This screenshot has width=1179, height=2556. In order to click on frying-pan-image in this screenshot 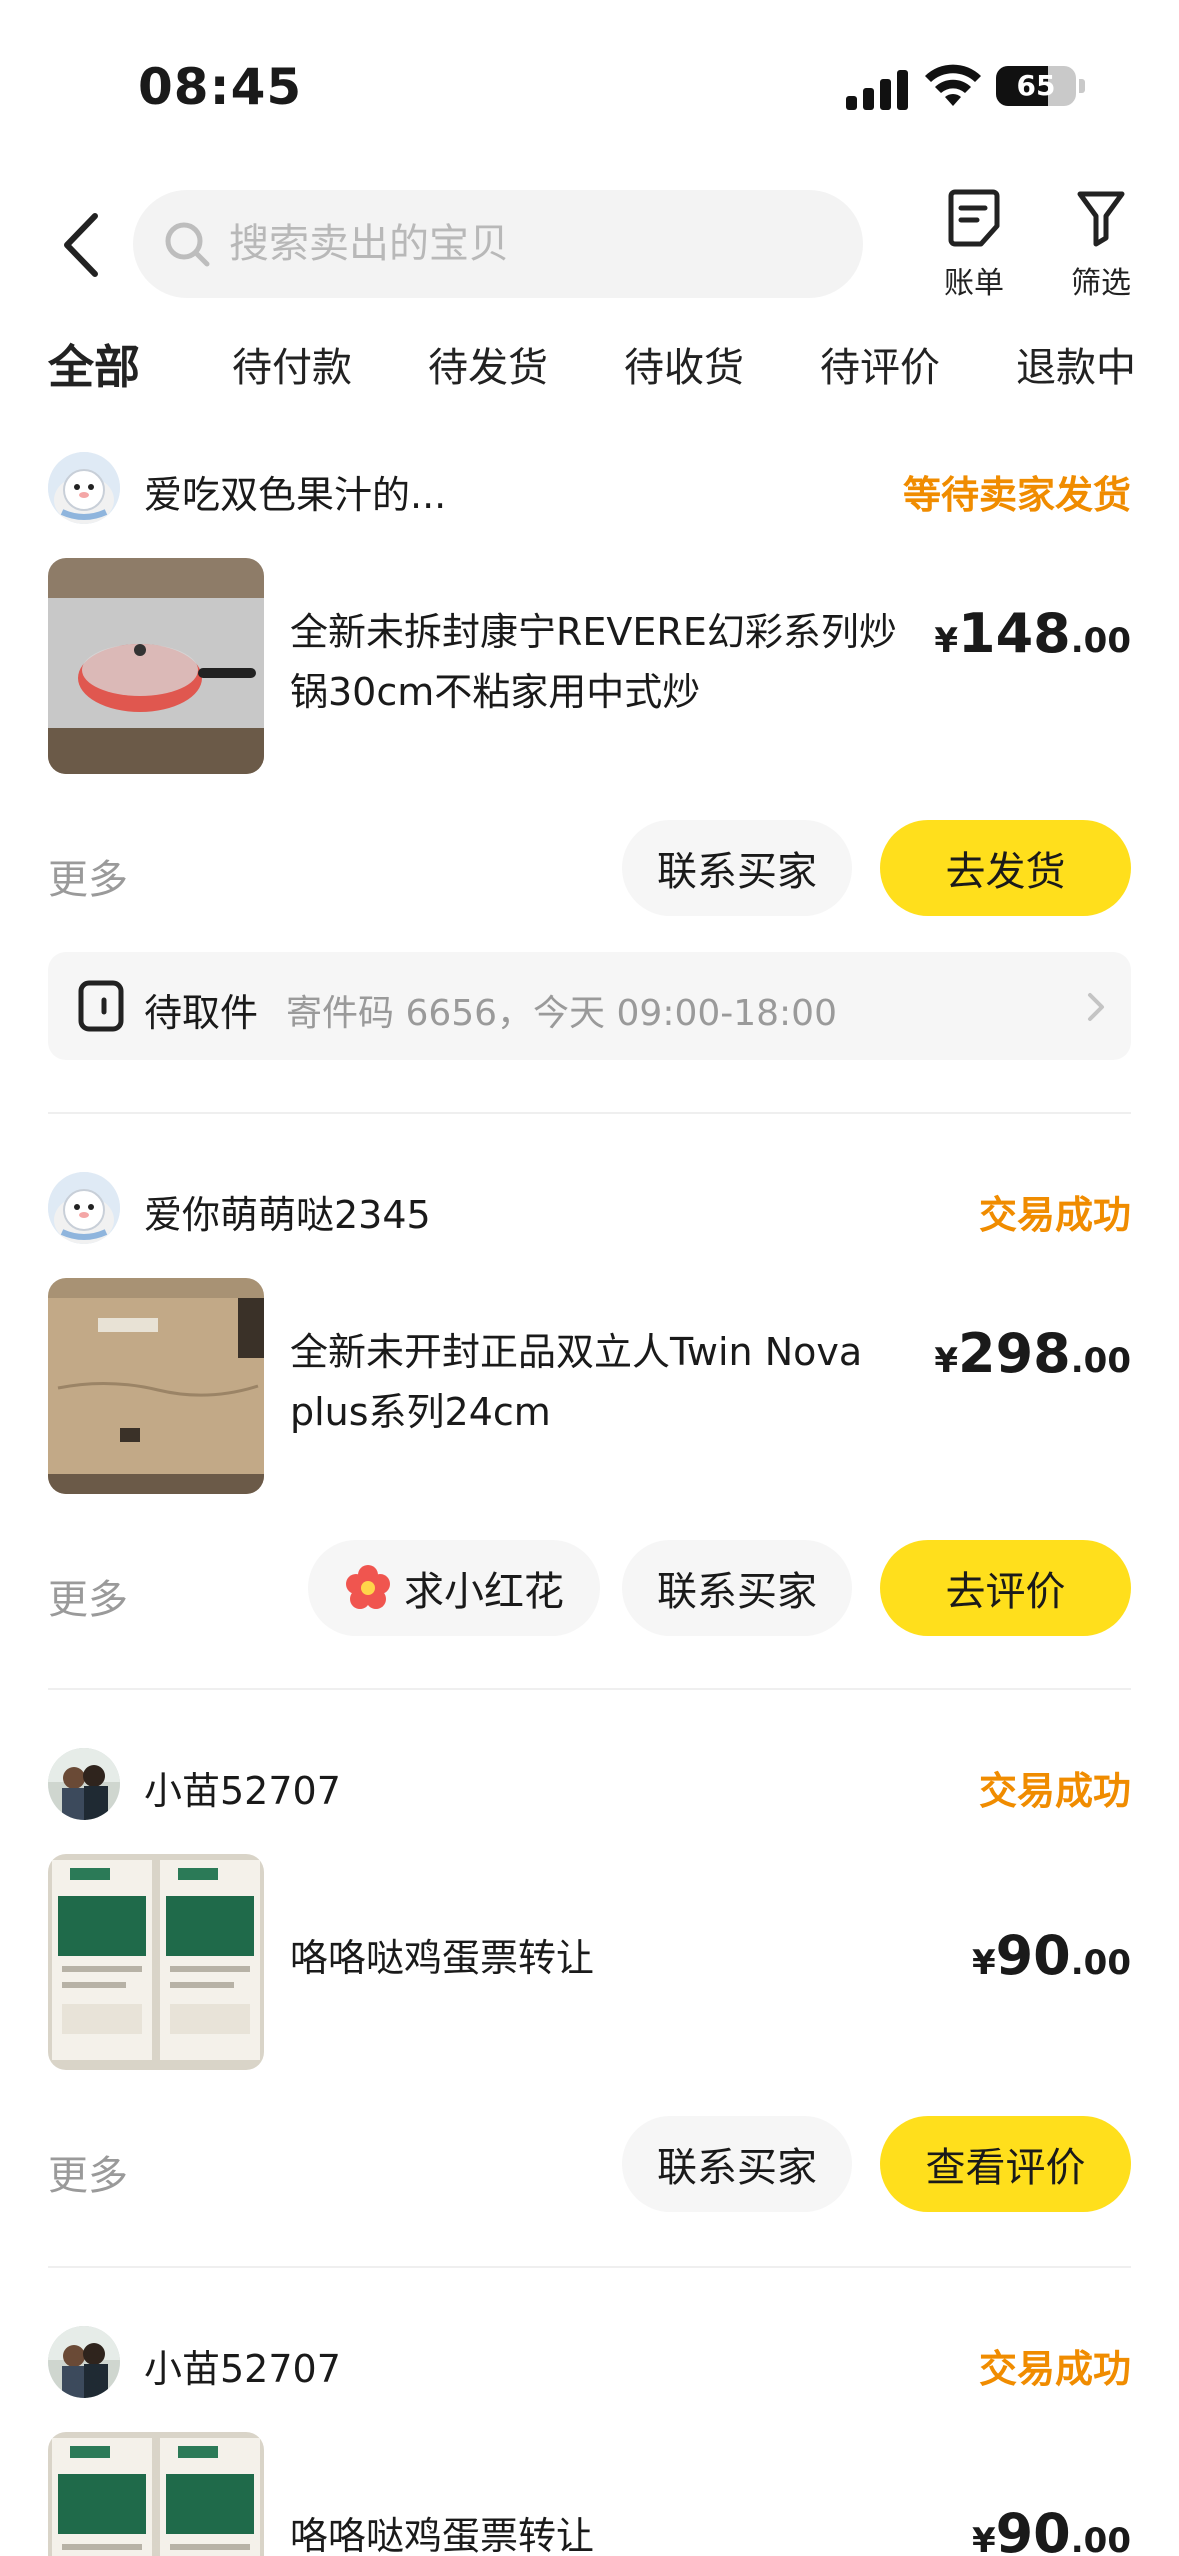, I will do `click(156, 666)`.